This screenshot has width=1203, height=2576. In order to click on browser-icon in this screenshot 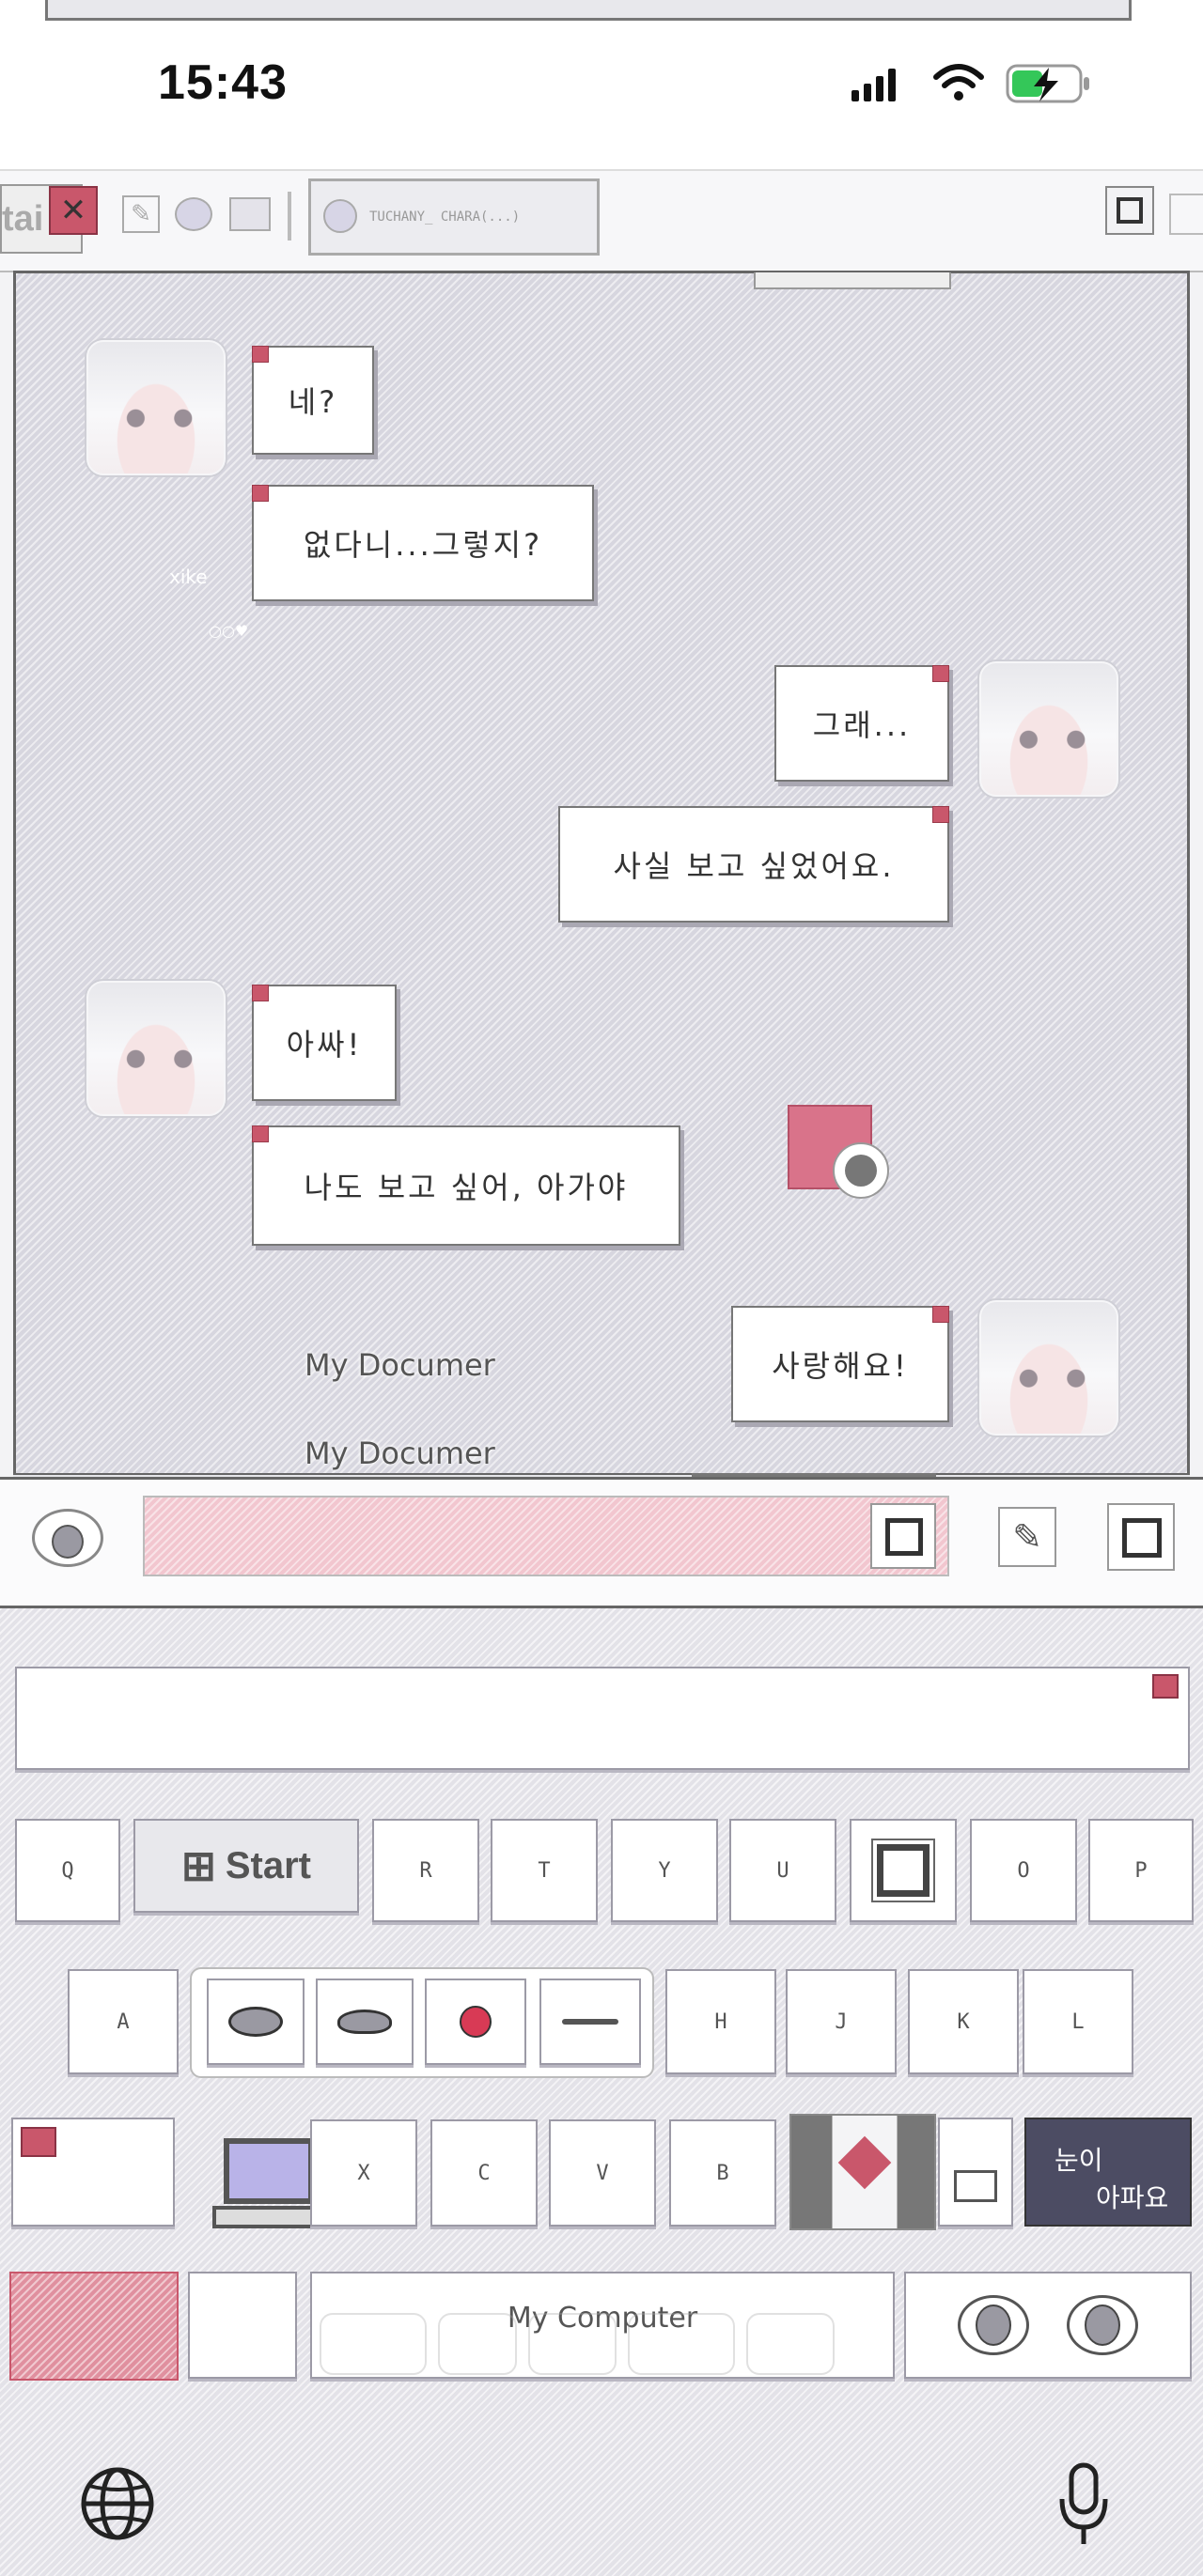, I will do `click(193, 214)`.